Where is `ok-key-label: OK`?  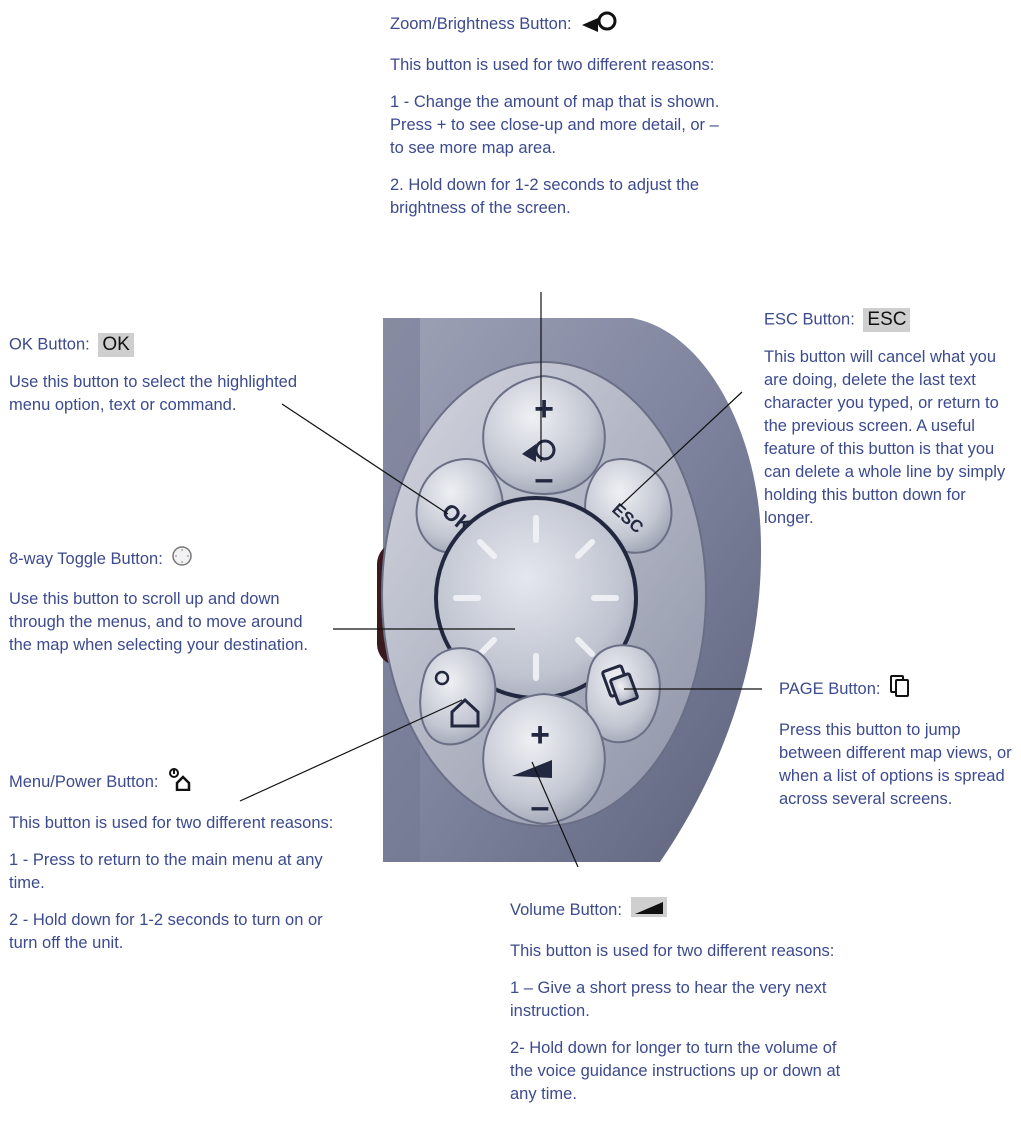 ok-key-label: OK is located at coordinates (116, 345).